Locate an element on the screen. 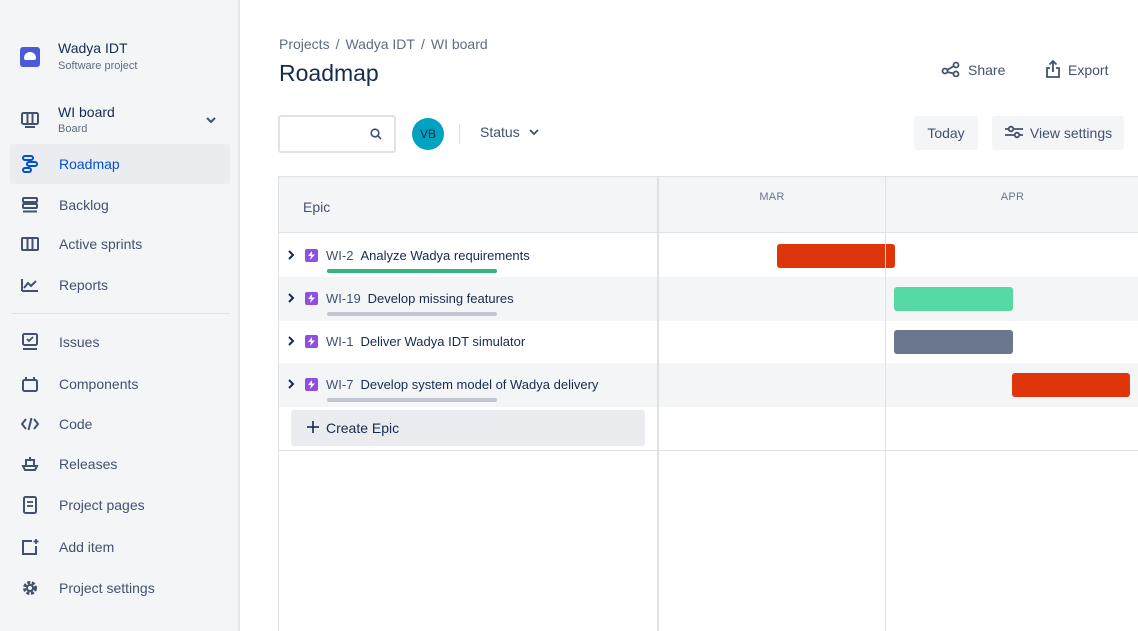 The width and height of the screenshot is (1138, 631). breadcrumb-item: Projects is located at coordinates (304, 44).